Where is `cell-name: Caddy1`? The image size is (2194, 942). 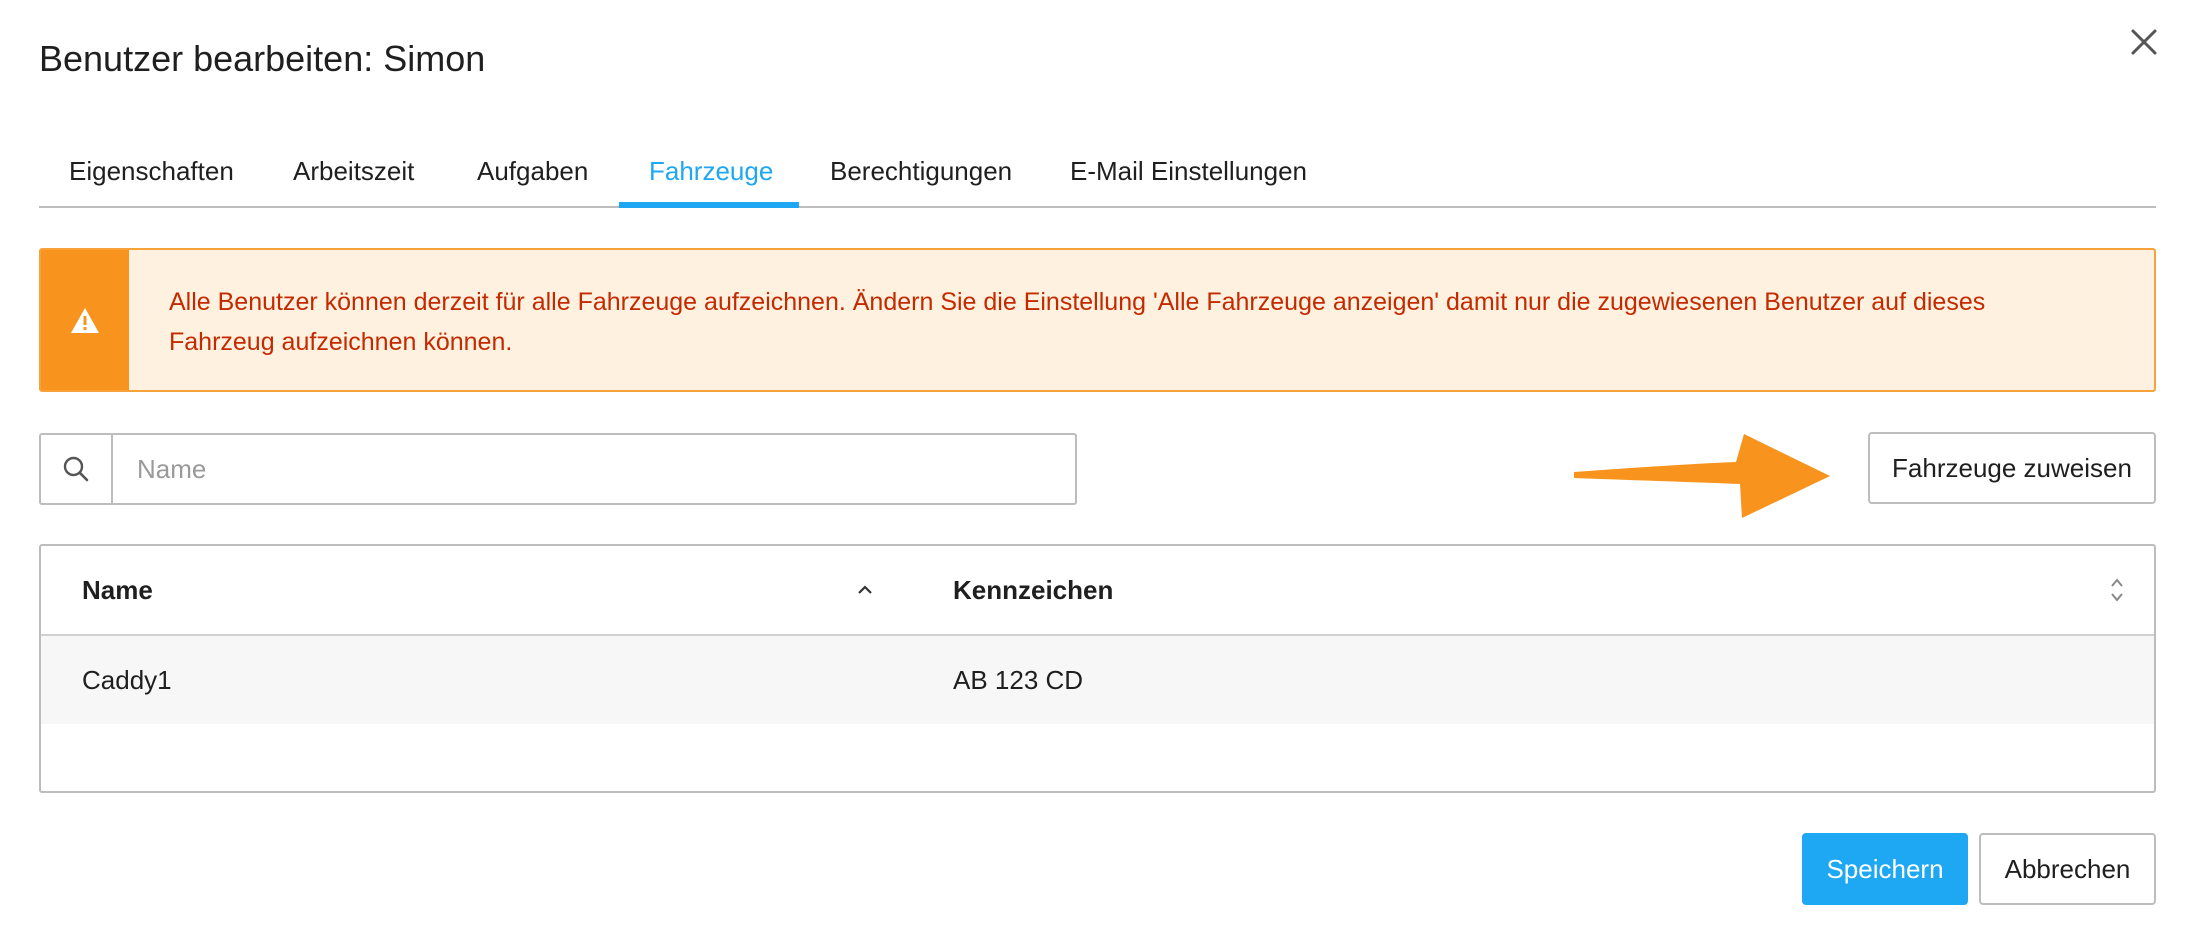 cell-name: Caddy1 is located at coordinates (127, 679).